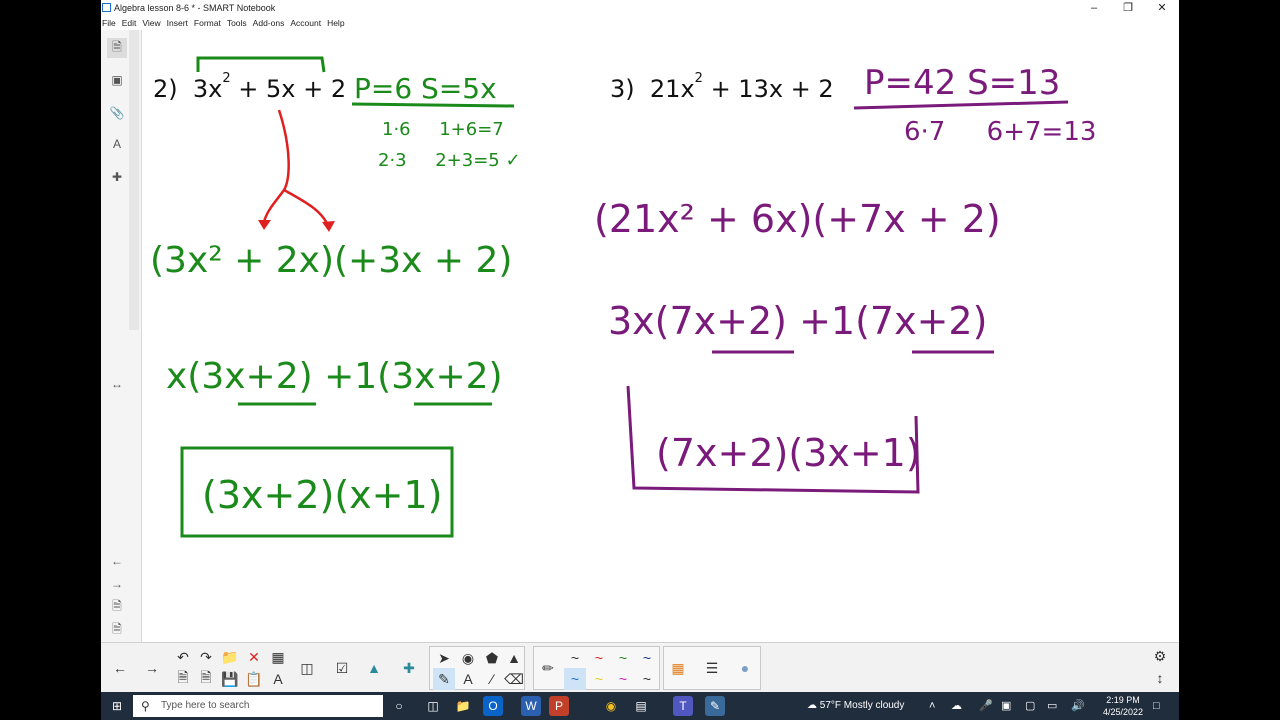 This screenshot has height=720, width=1280. What do you see at coordinates (230, 679) in the screenshot?
I see `save-icon: 💾` at bounding box center [230, 679].